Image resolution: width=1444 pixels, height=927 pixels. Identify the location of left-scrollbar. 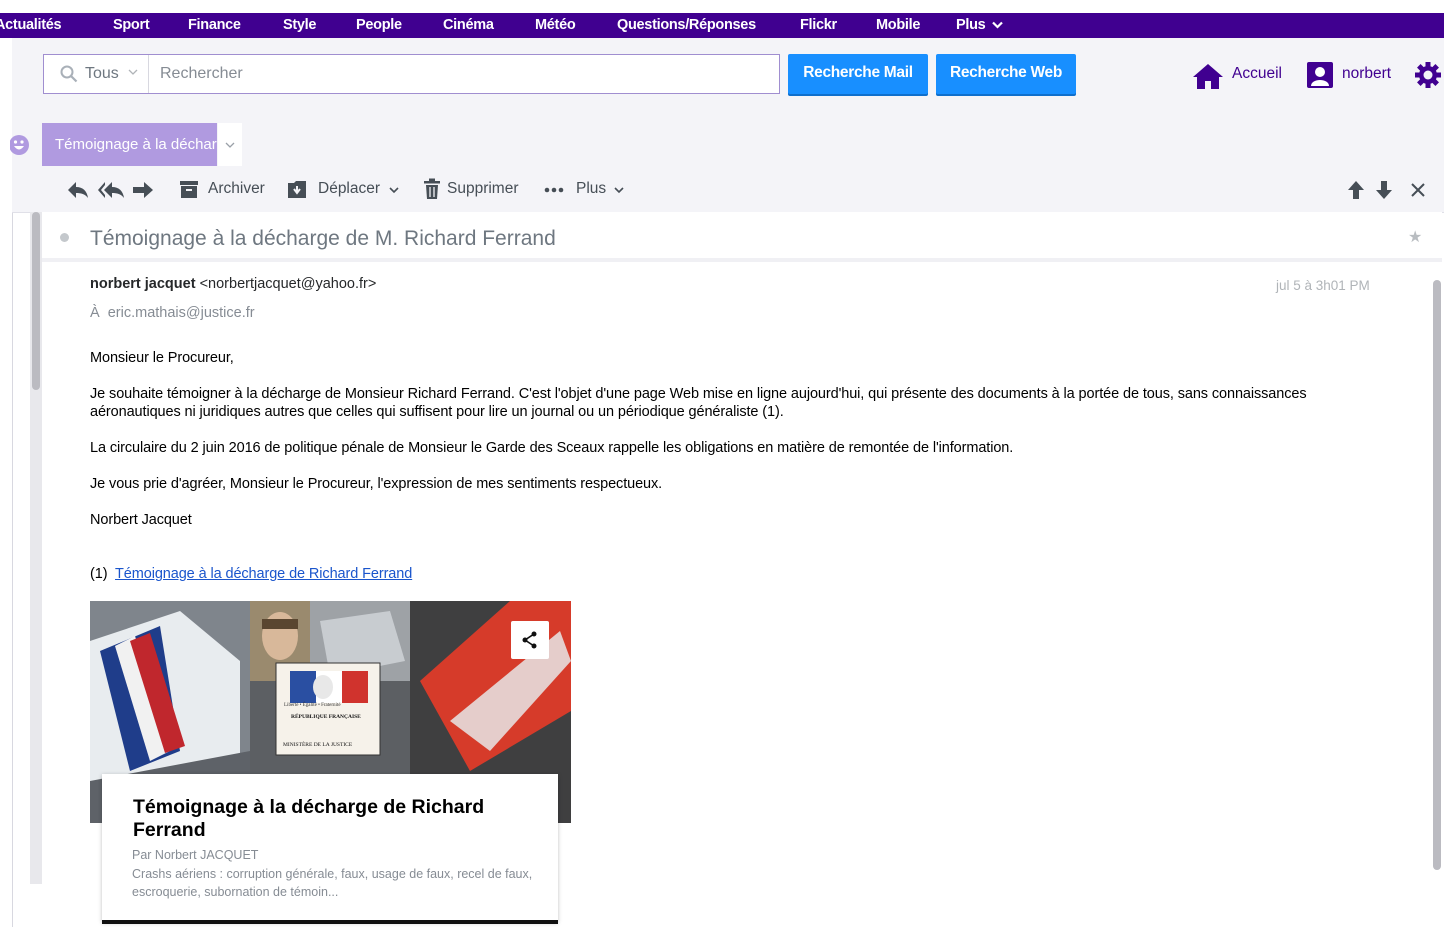
(36, 548).